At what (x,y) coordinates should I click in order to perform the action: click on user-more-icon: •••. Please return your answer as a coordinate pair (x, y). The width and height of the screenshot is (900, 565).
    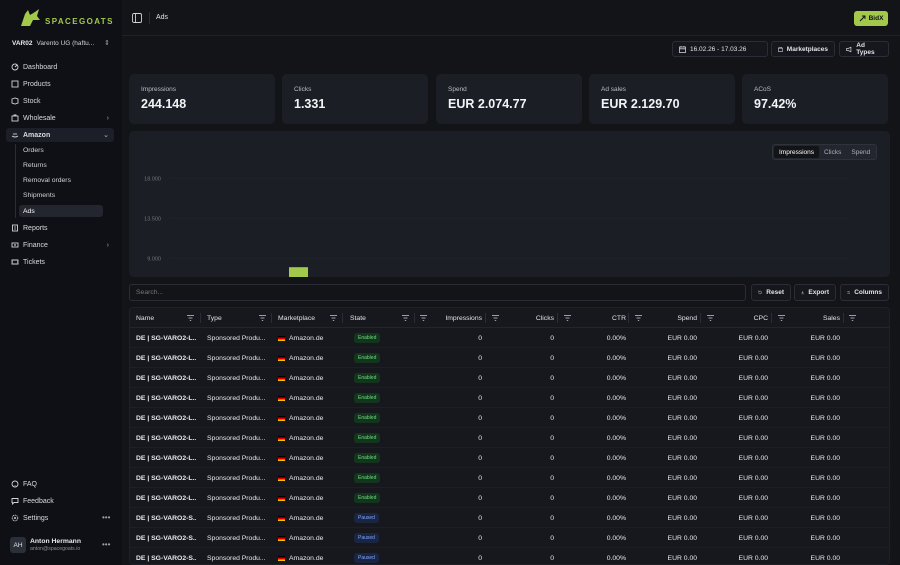
    Looking at the image, I should click on (106, 544).